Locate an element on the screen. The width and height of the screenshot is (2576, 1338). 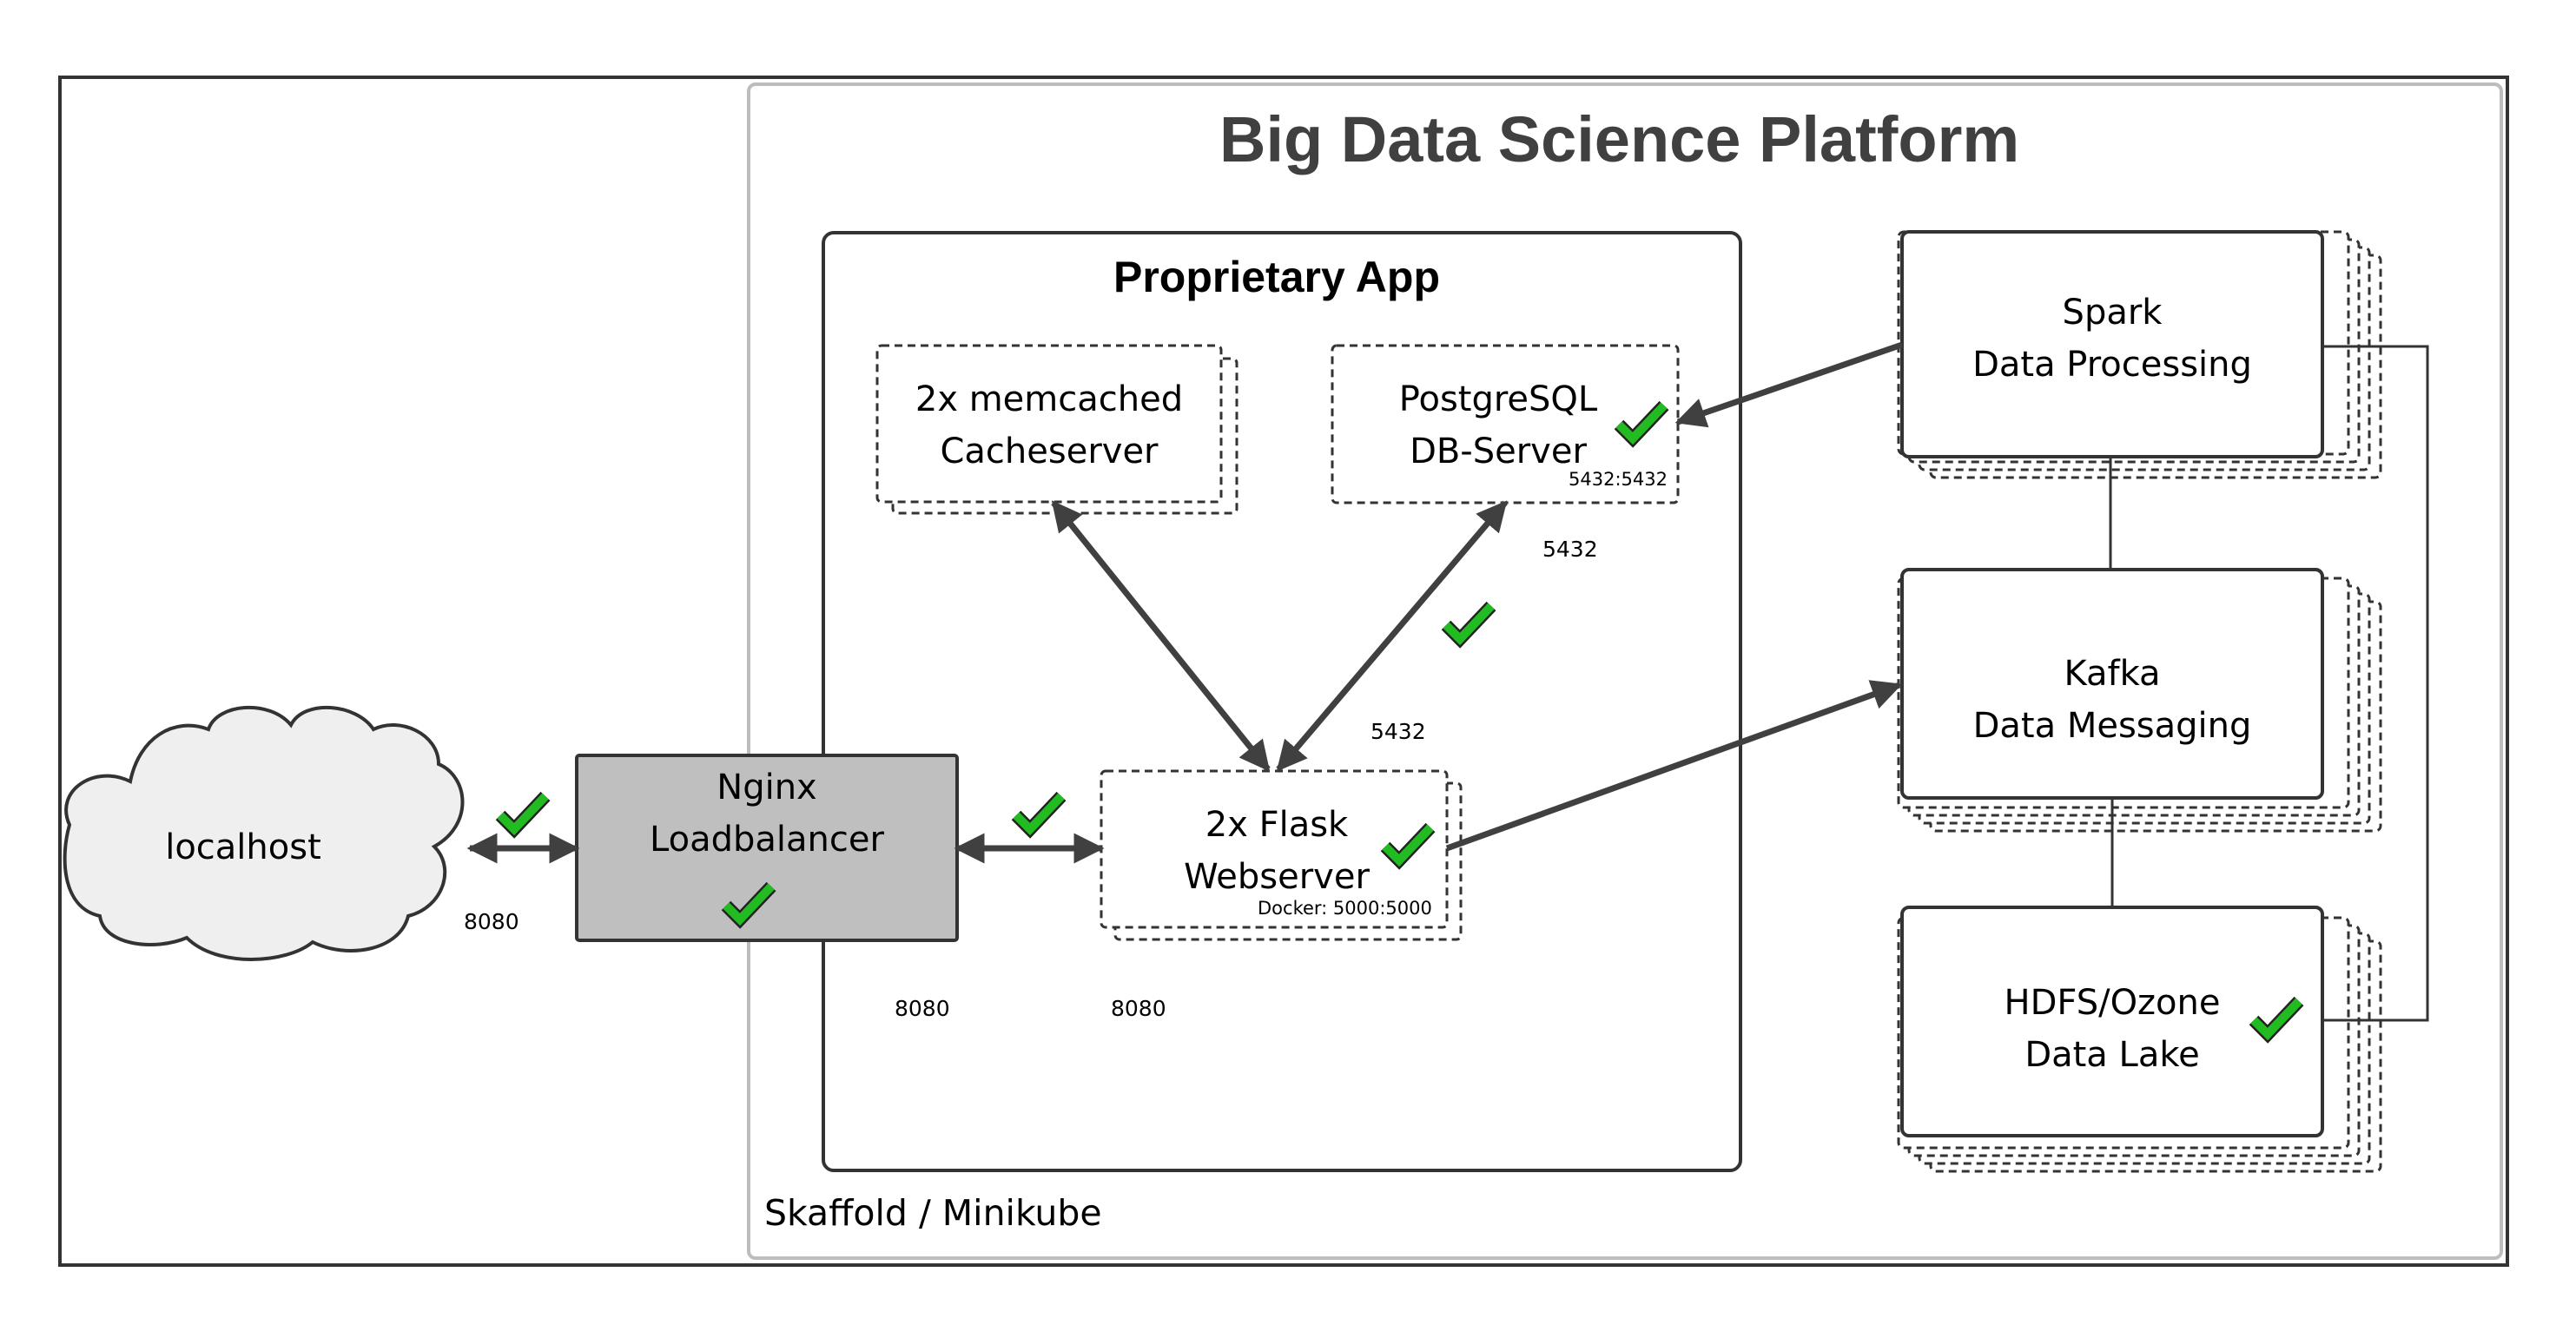
memcached-line2: Cacheserver is located at coordinates (1050, 451).